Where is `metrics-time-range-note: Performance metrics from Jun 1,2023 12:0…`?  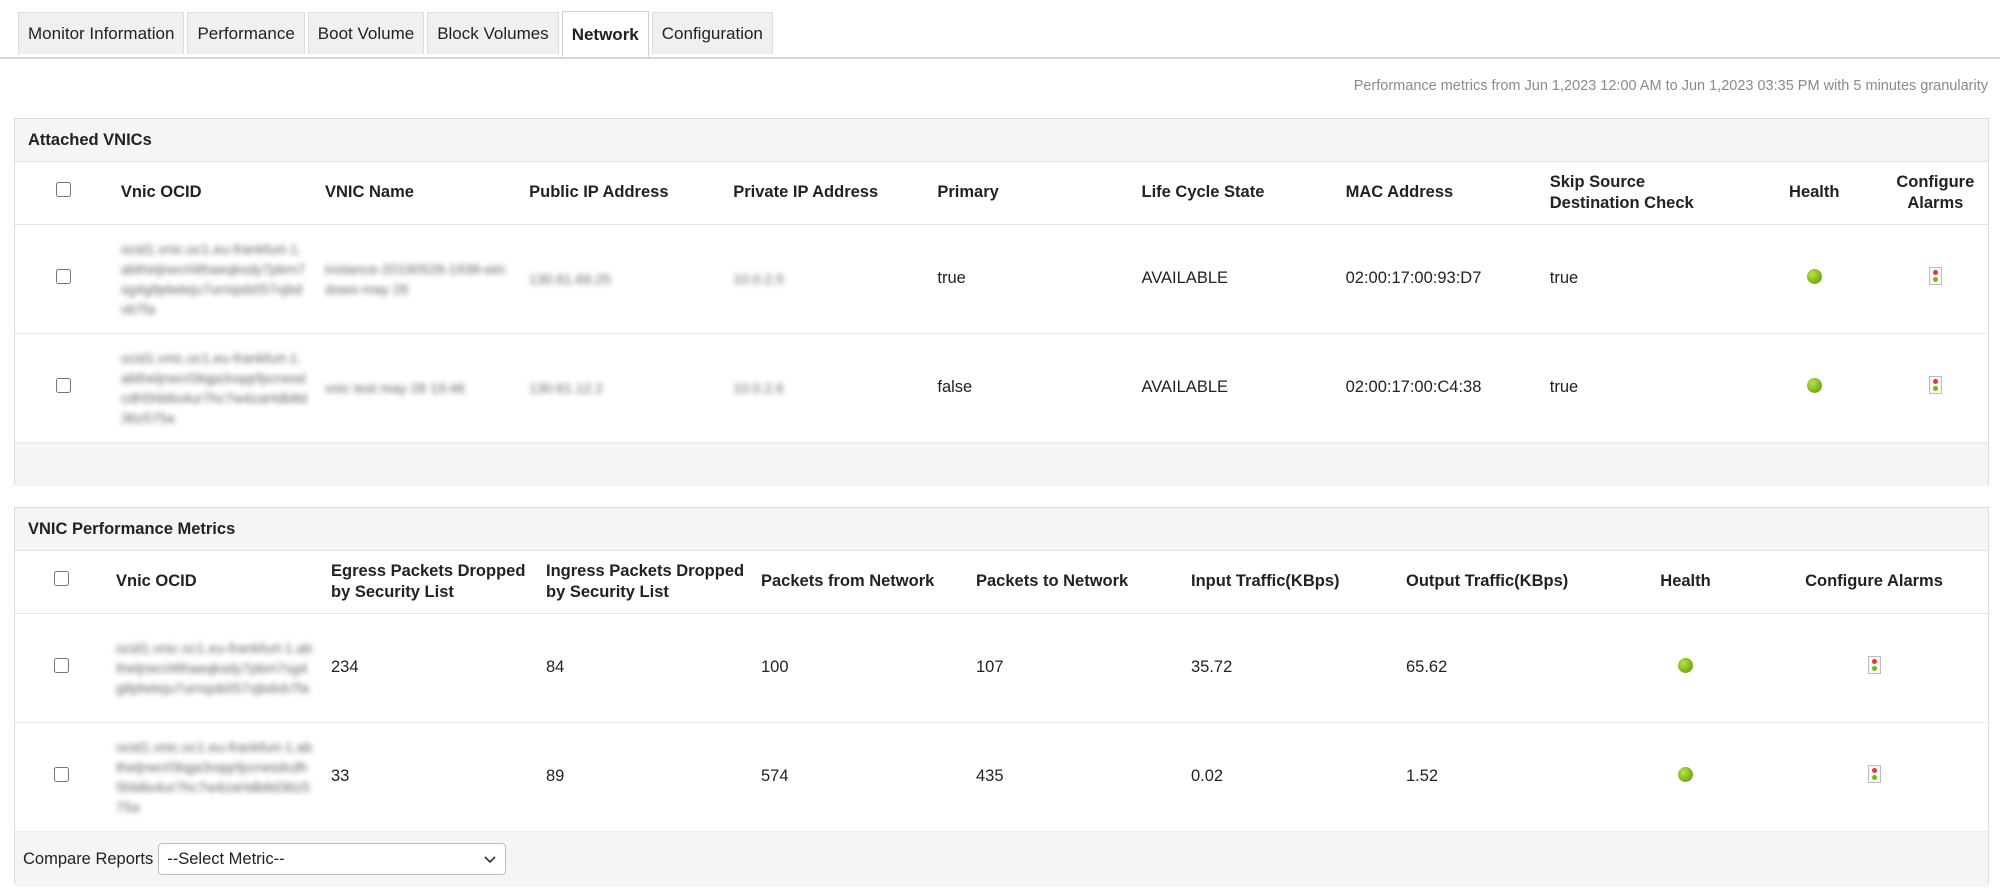
metrics-time-range-note: Performance metrics from Jun 1,2023 12:0… is located at coordinates (1670, 86).